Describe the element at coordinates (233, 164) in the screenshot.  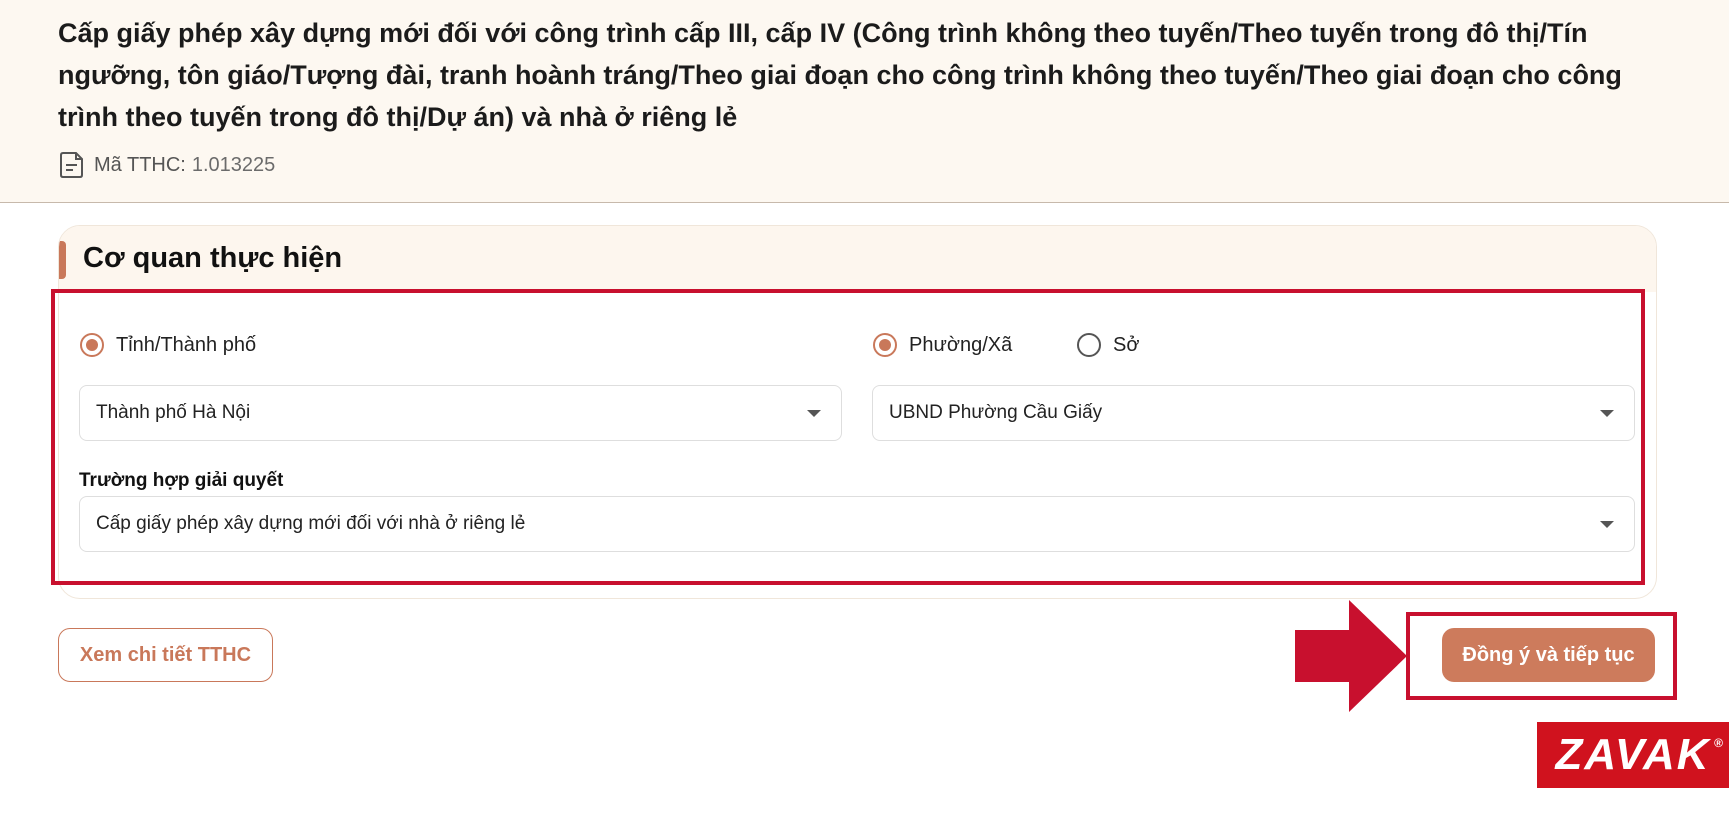
I see `procedure-code-value: 1.013225` at that location.